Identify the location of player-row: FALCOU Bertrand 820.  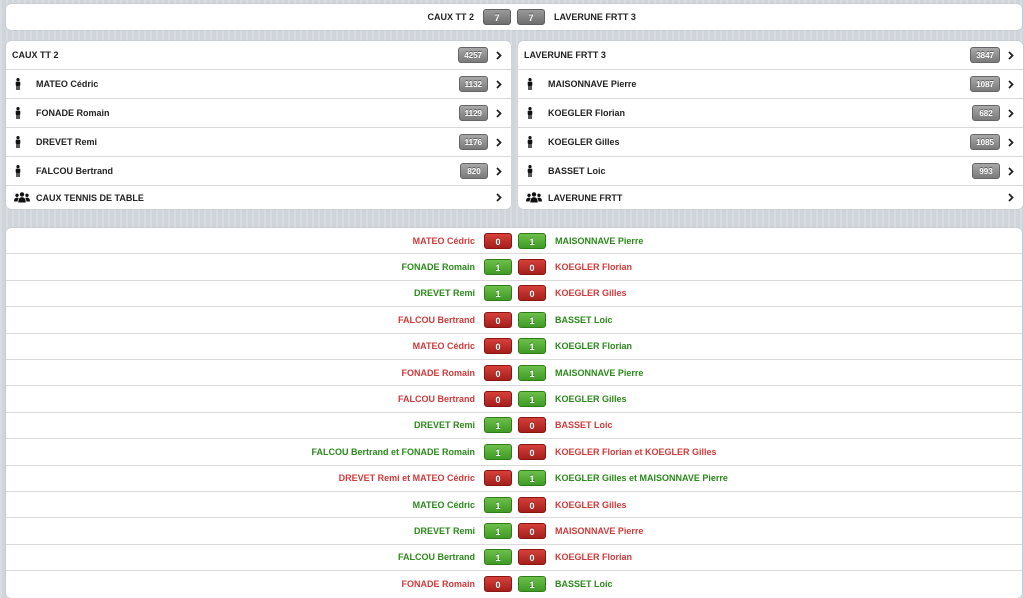
(258, 171).